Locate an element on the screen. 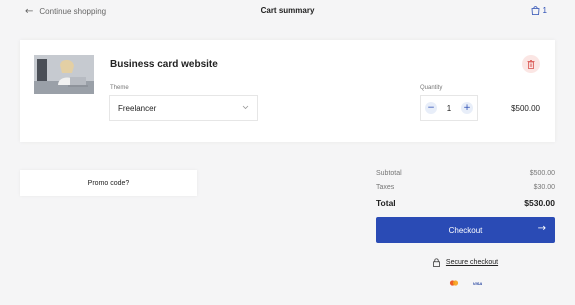 The height and width of the screenshot is (305, 575). payment-methods: VISA is located at coordinates (465, 283).